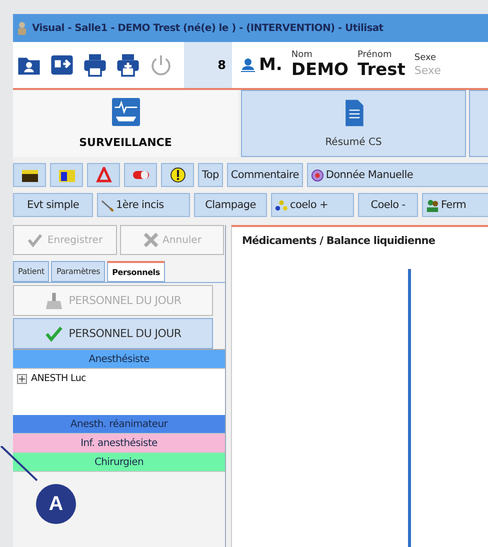  I want to click on tab: Personnels, so click(136, 271).